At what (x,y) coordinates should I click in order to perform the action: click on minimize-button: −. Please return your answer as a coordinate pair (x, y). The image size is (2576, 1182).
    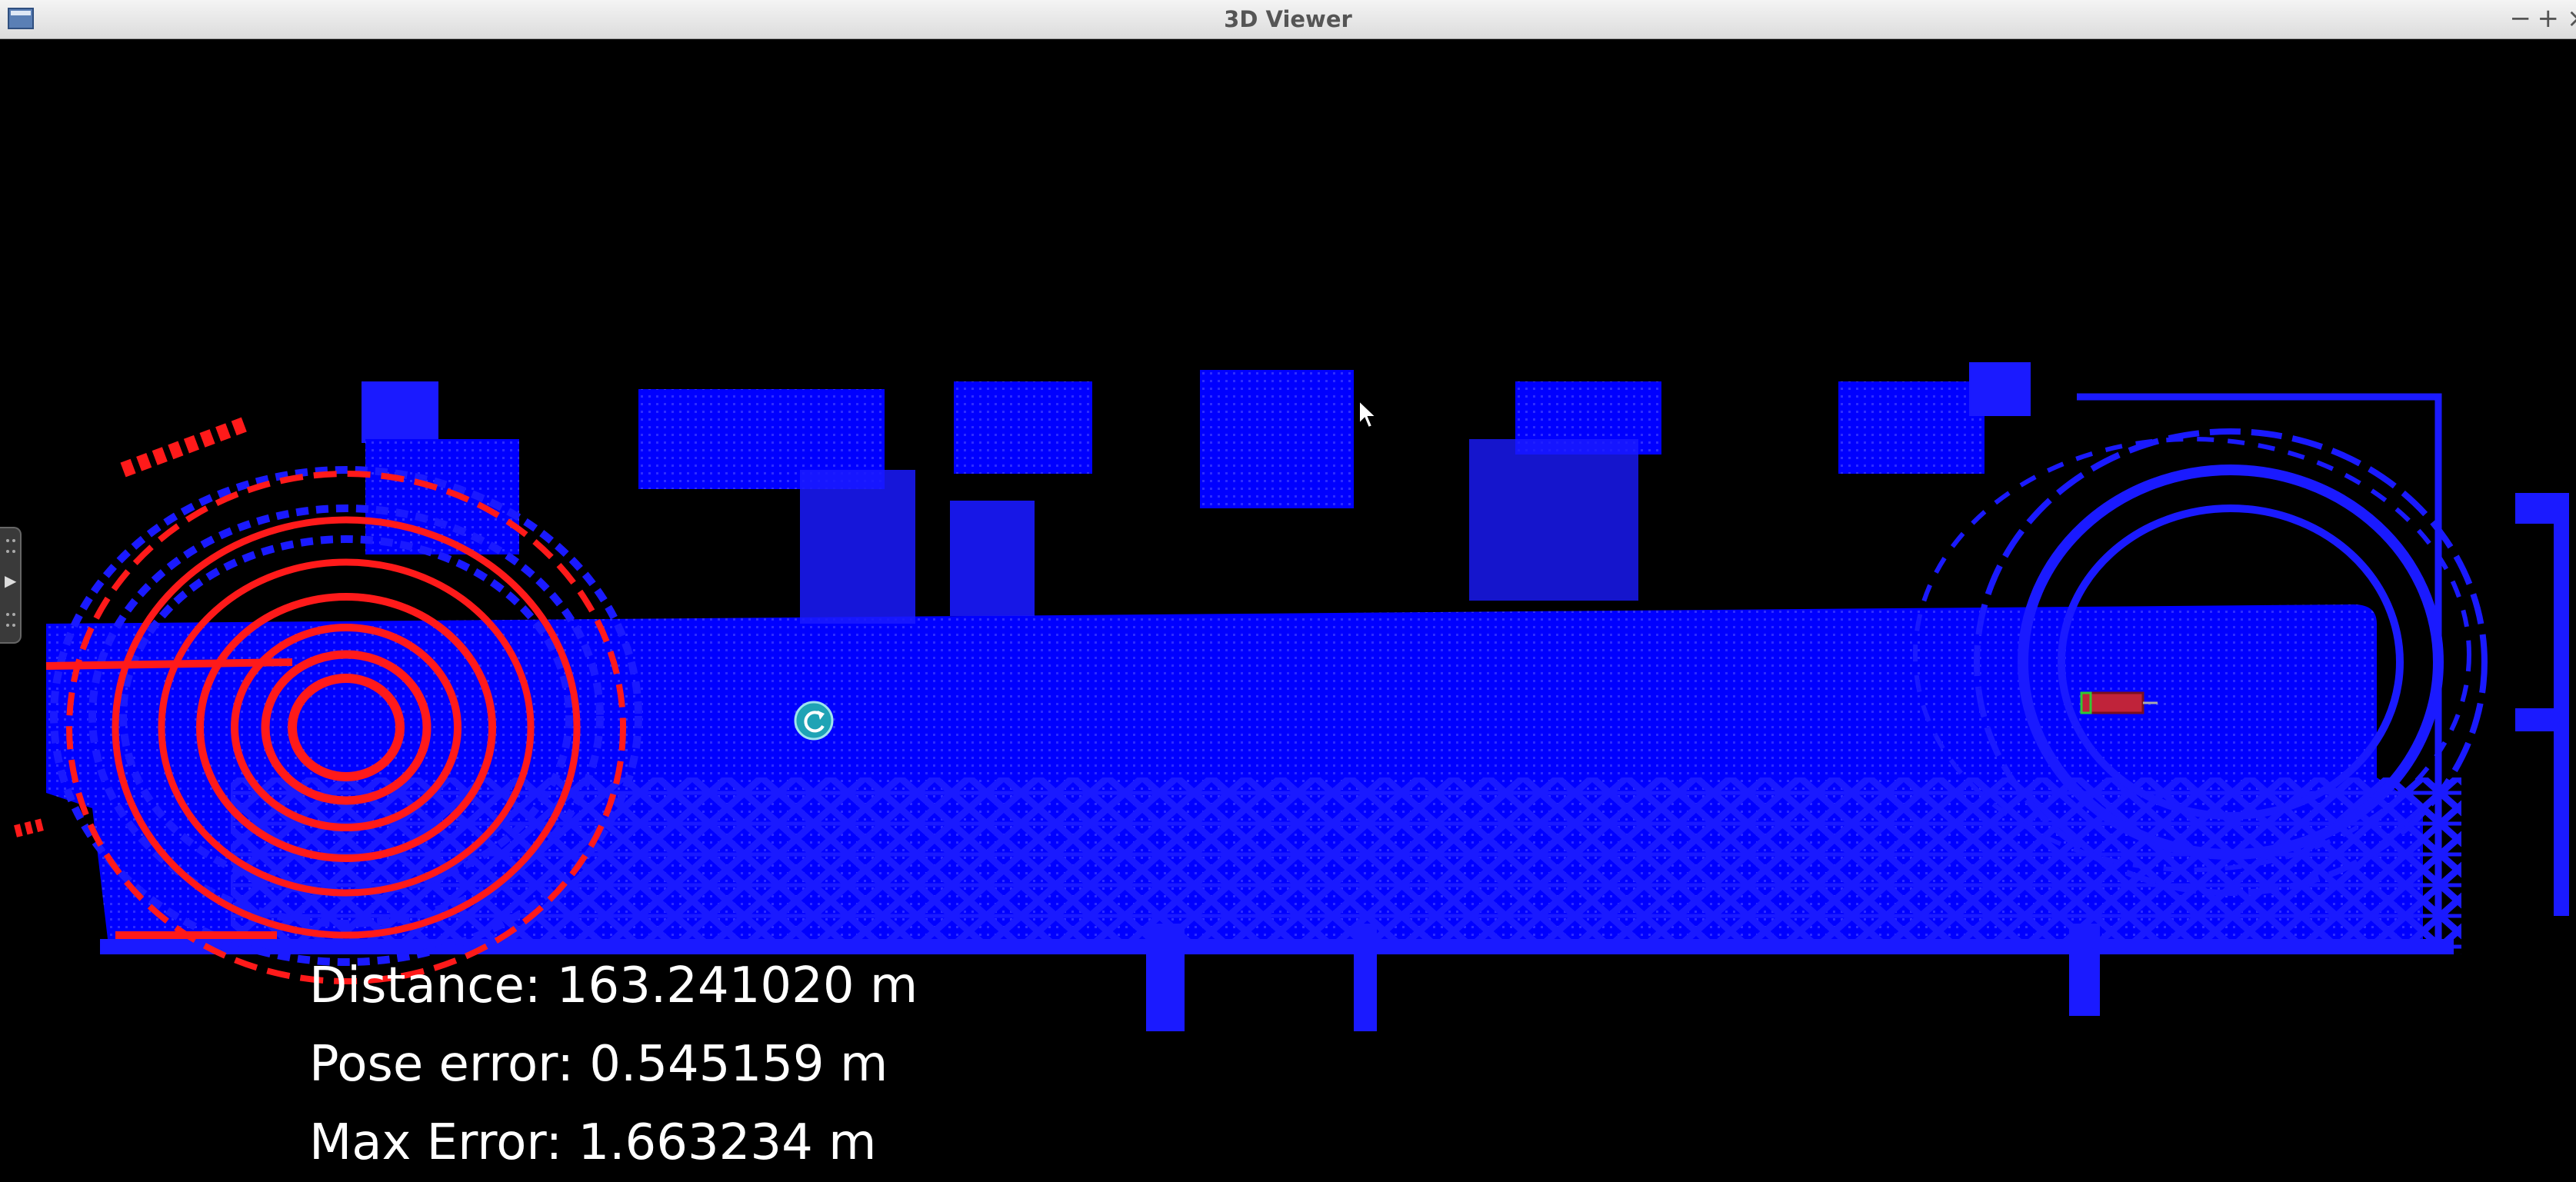
    Looking at the image, I should click on (2521, 18).